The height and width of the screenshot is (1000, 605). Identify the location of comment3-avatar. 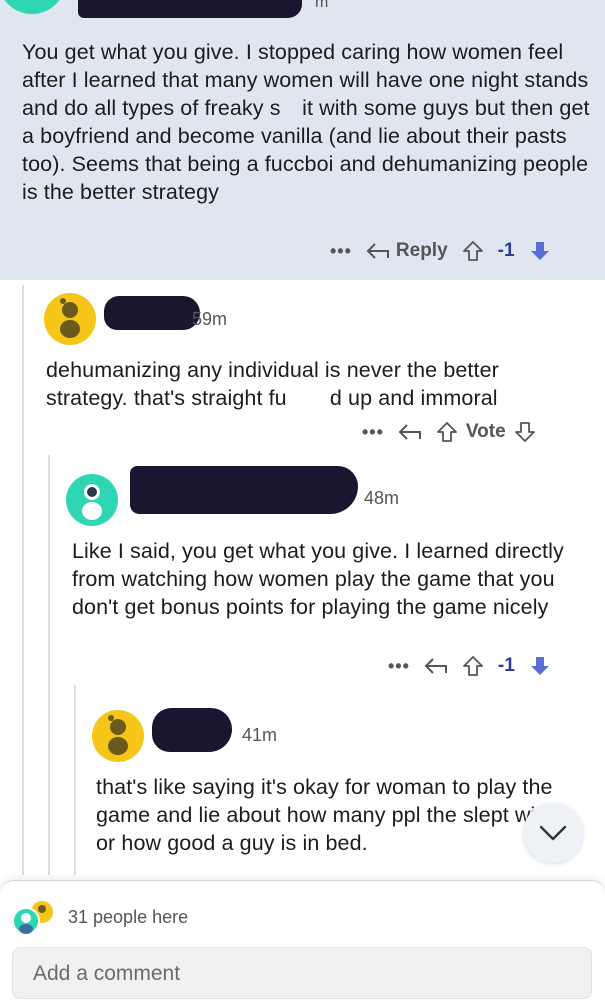
(92, 500).